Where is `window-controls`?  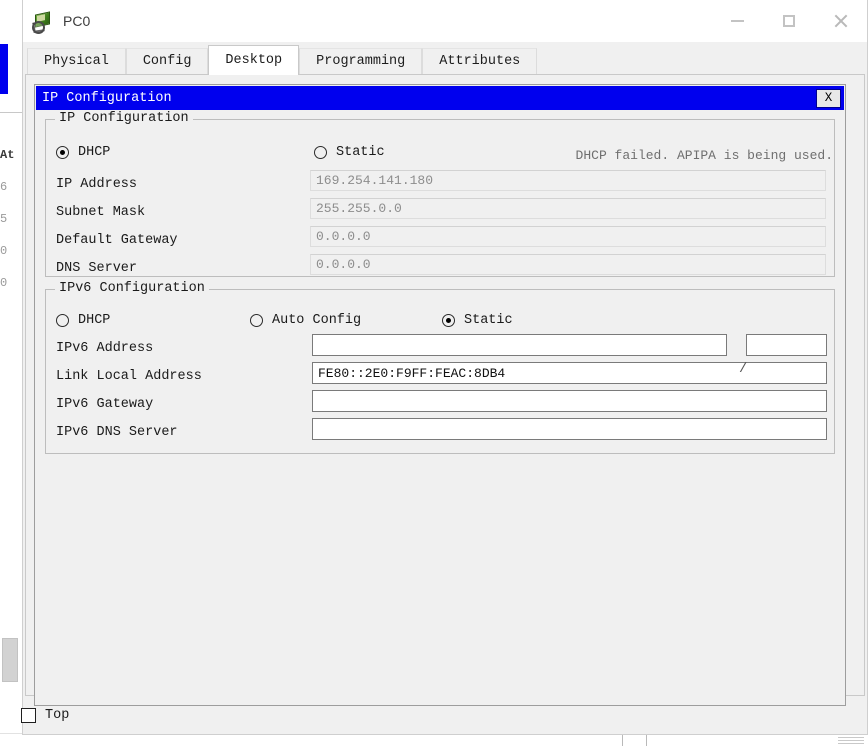 window-controls is located at coordinates (789, 21).